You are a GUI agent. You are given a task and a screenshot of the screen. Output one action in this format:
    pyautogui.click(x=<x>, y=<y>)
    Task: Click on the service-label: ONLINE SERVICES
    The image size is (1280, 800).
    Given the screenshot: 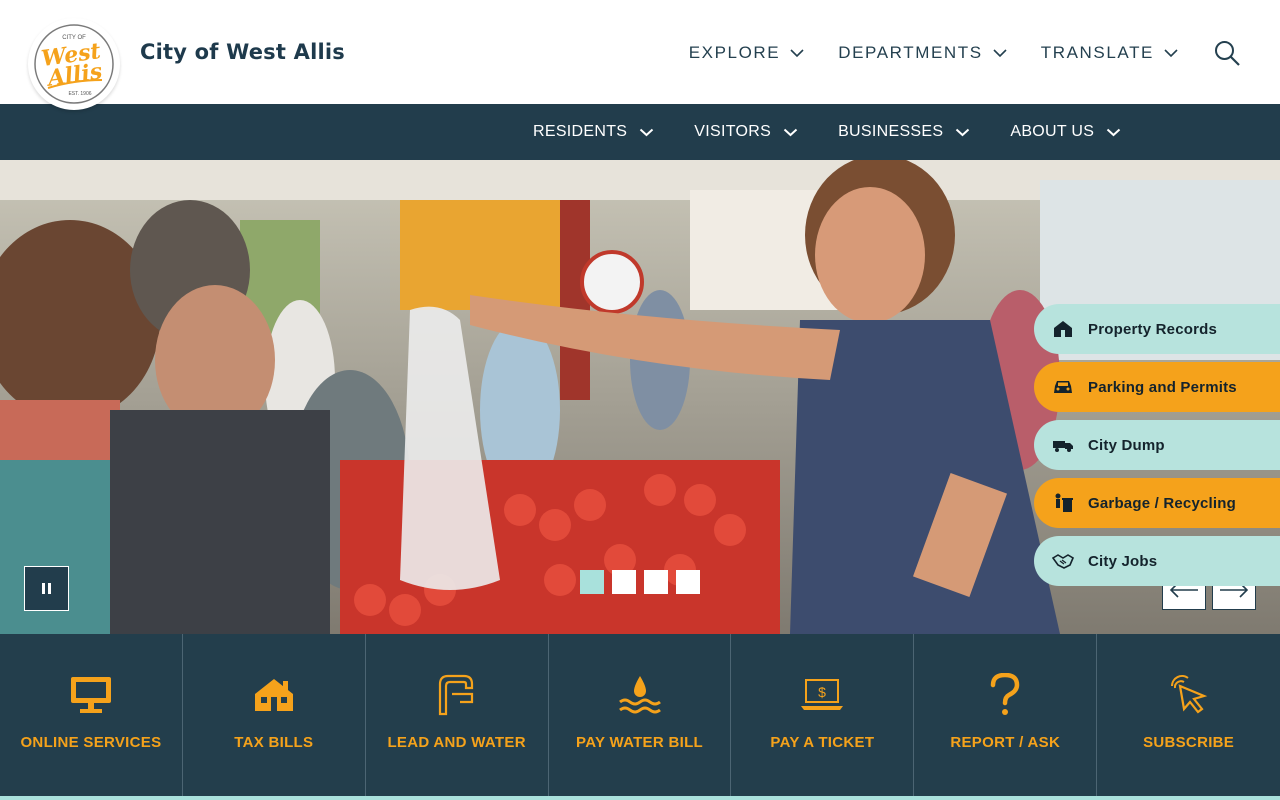 What is the action you would take?
    pyautogui.click(x=91, y=742)
    